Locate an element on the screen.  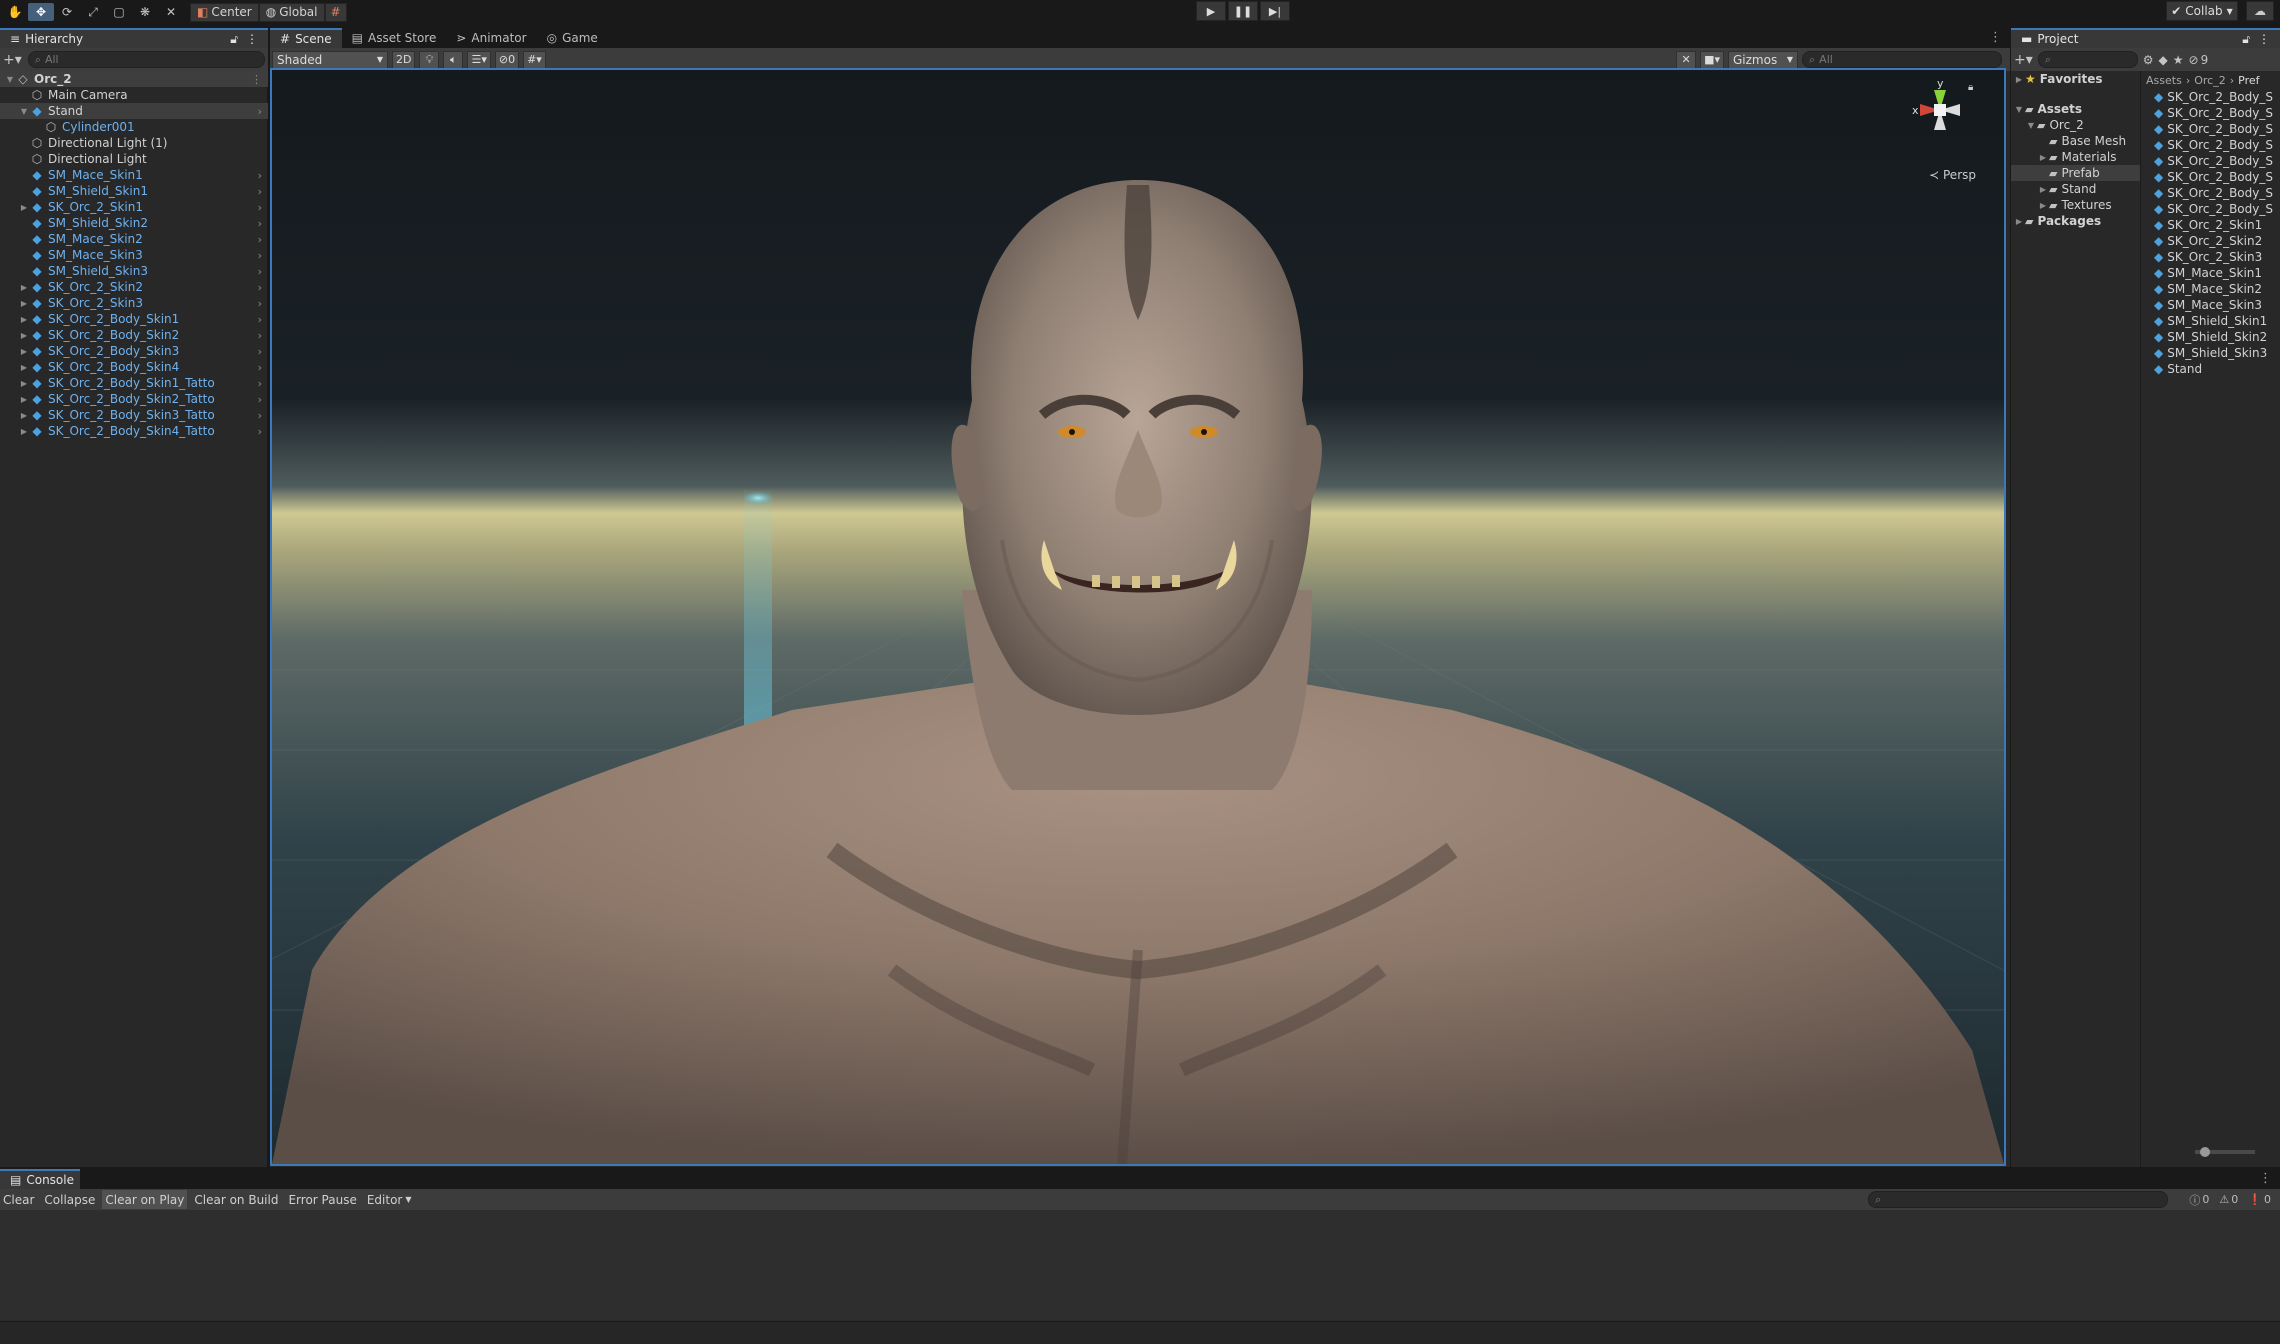
assets-root-item: ▼ ▰ Assets is located at coordinates (2075, 109).